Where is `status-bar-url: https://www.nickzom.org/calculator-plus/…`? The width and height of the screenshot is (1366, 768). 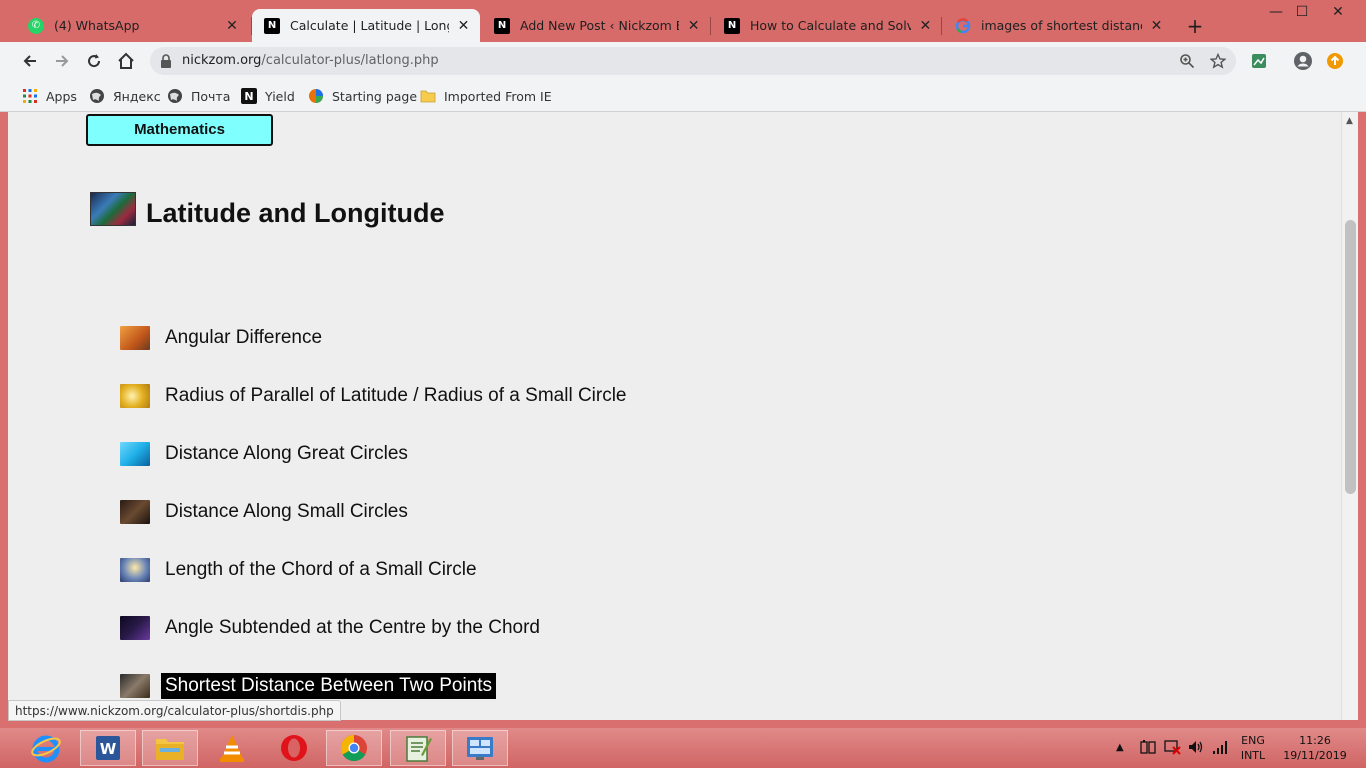 status-bar-url: https://www.nickzom.org/calculator-plus/… is located at coordinates (174, 710).